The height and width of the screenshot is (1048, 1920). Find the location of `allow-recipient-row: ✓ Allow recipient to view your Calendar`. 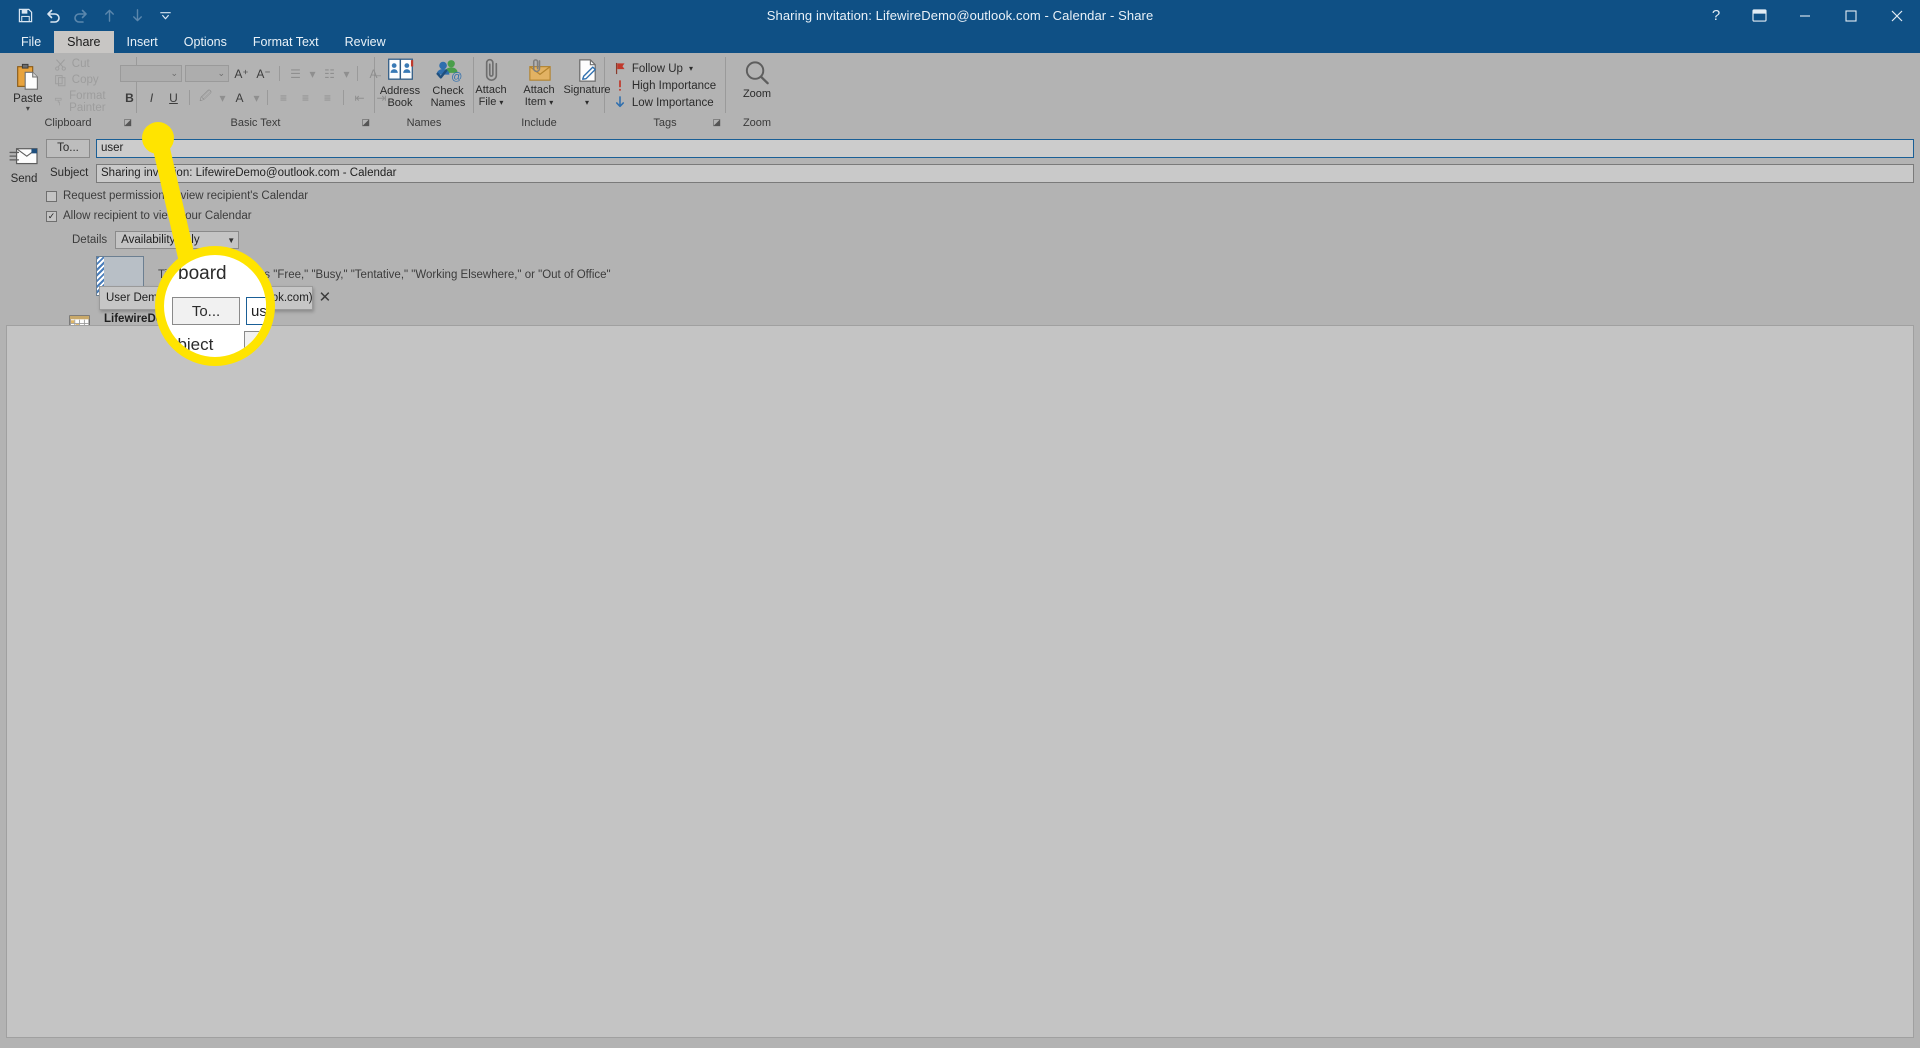

allow-recipient-row: ✓ Allow recipient to view your Calendar is located at coordinates (980, 216).